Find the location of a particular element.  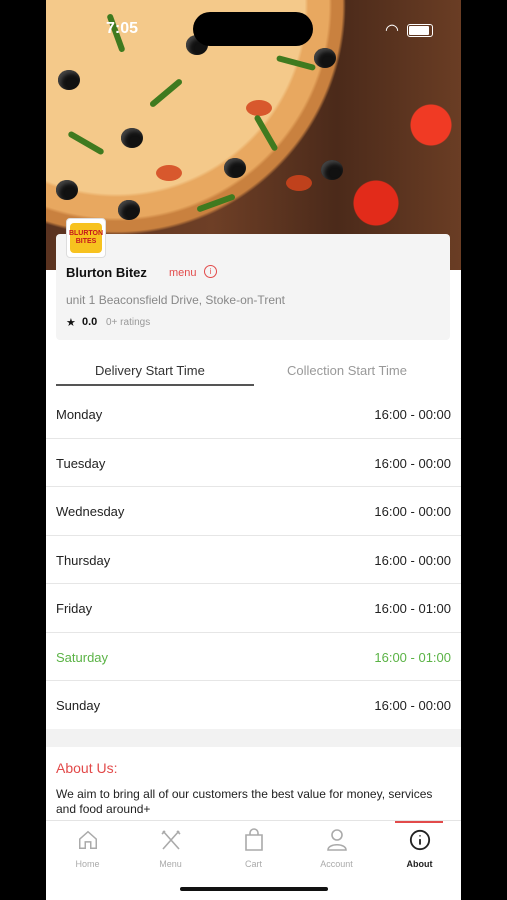

nav-home: Home is located at coordinates (87, 848).